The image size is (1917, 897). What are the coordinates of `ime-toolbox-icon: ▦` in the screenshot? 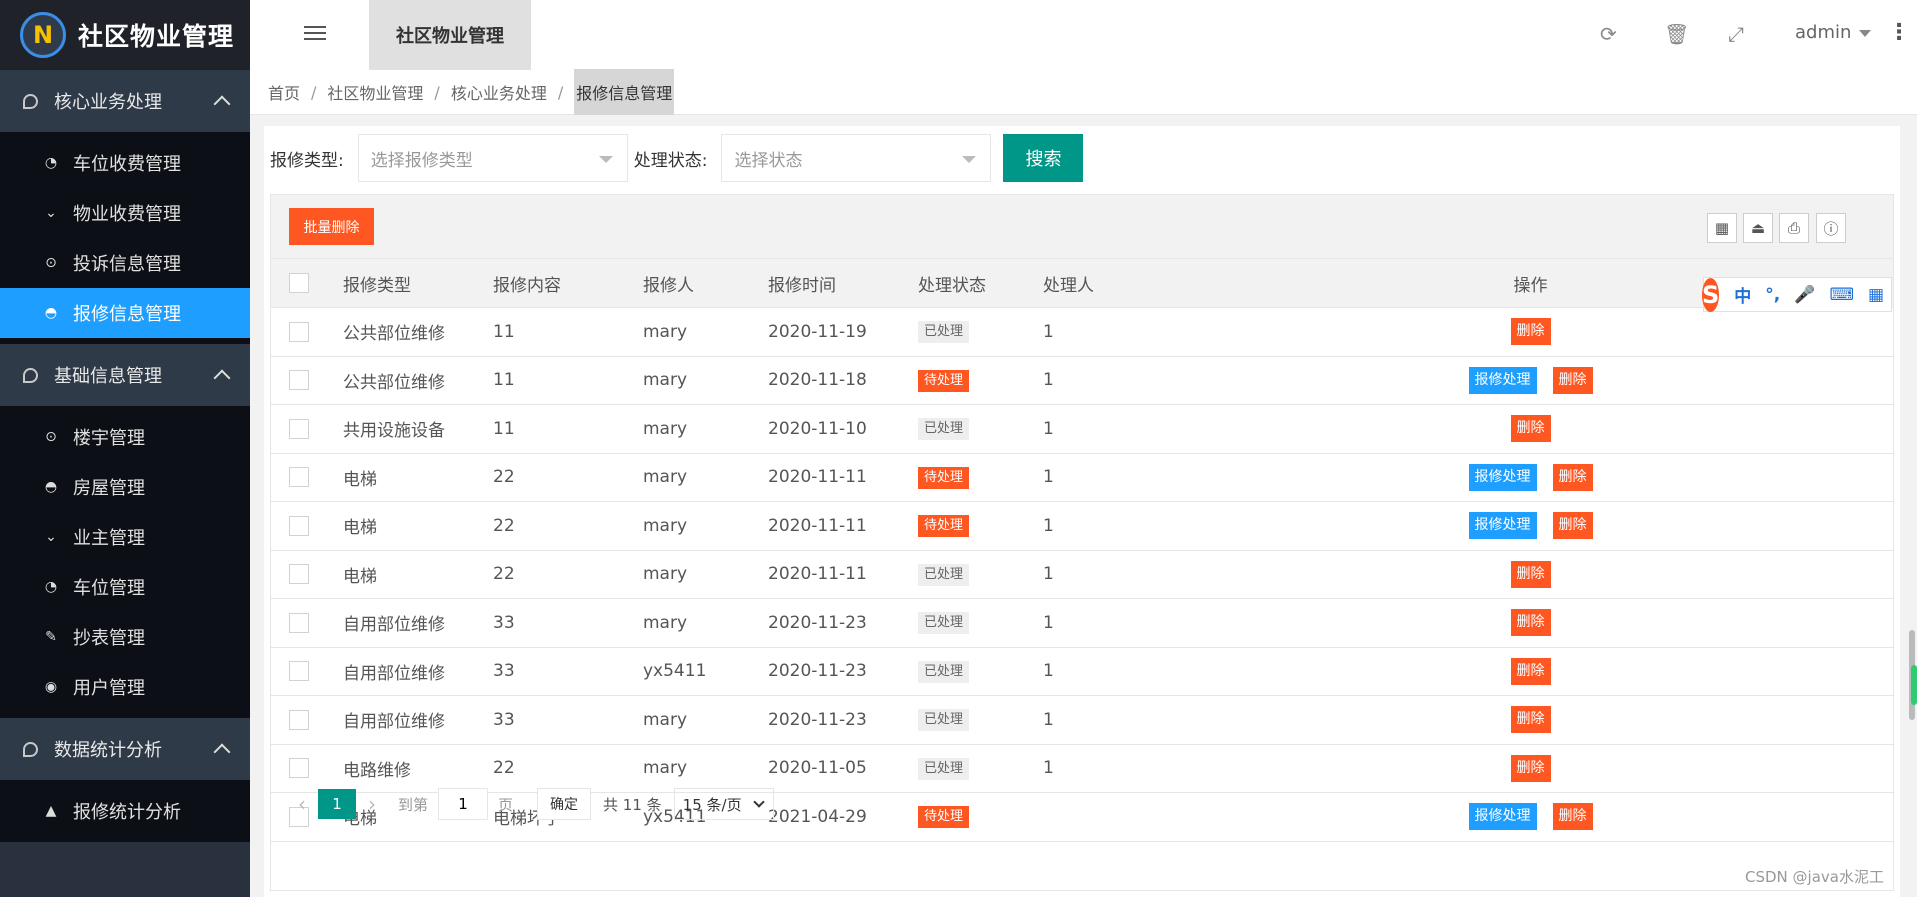 It's located at (1876, 295).